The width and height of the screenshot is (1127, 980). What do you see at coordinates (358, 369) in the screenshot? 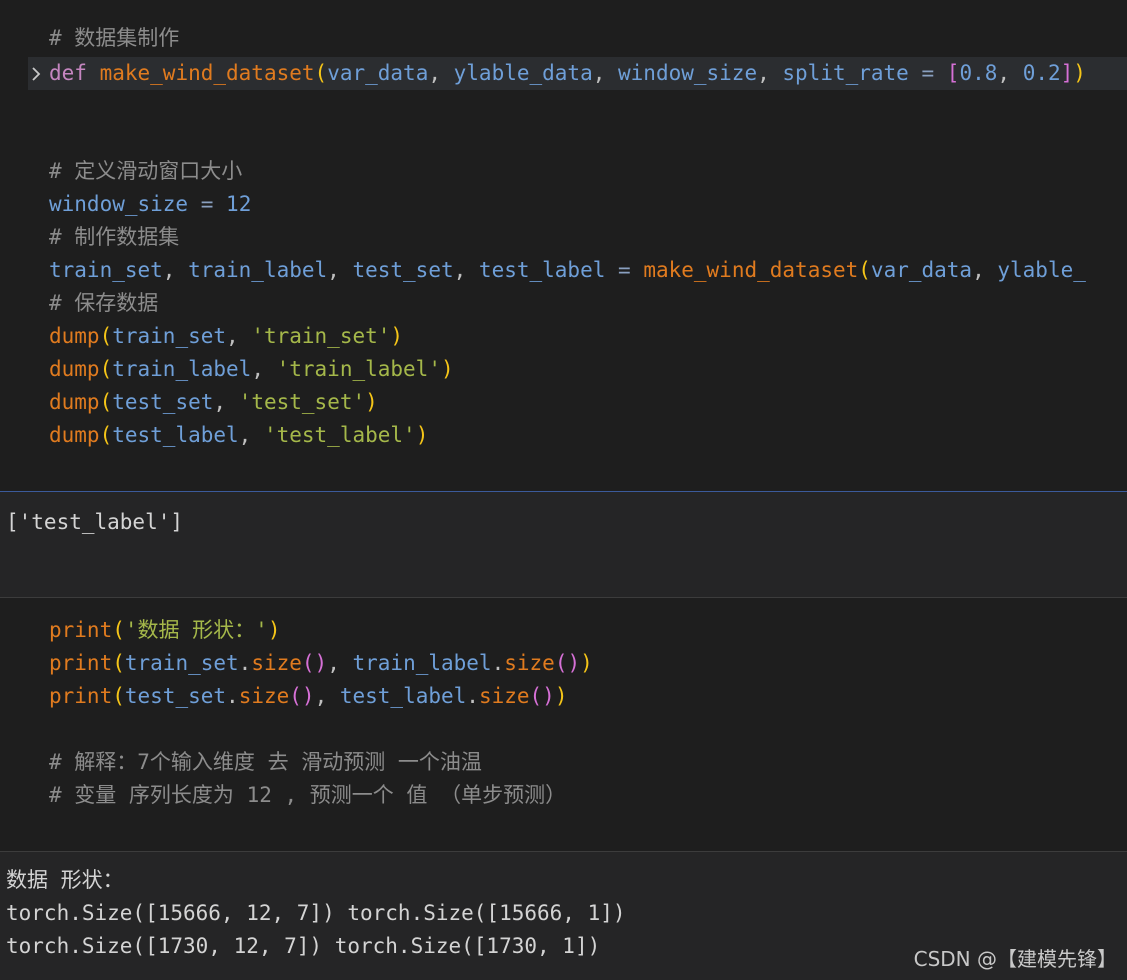
I see `string: 'train_label'` at bounding box center [358, 369].